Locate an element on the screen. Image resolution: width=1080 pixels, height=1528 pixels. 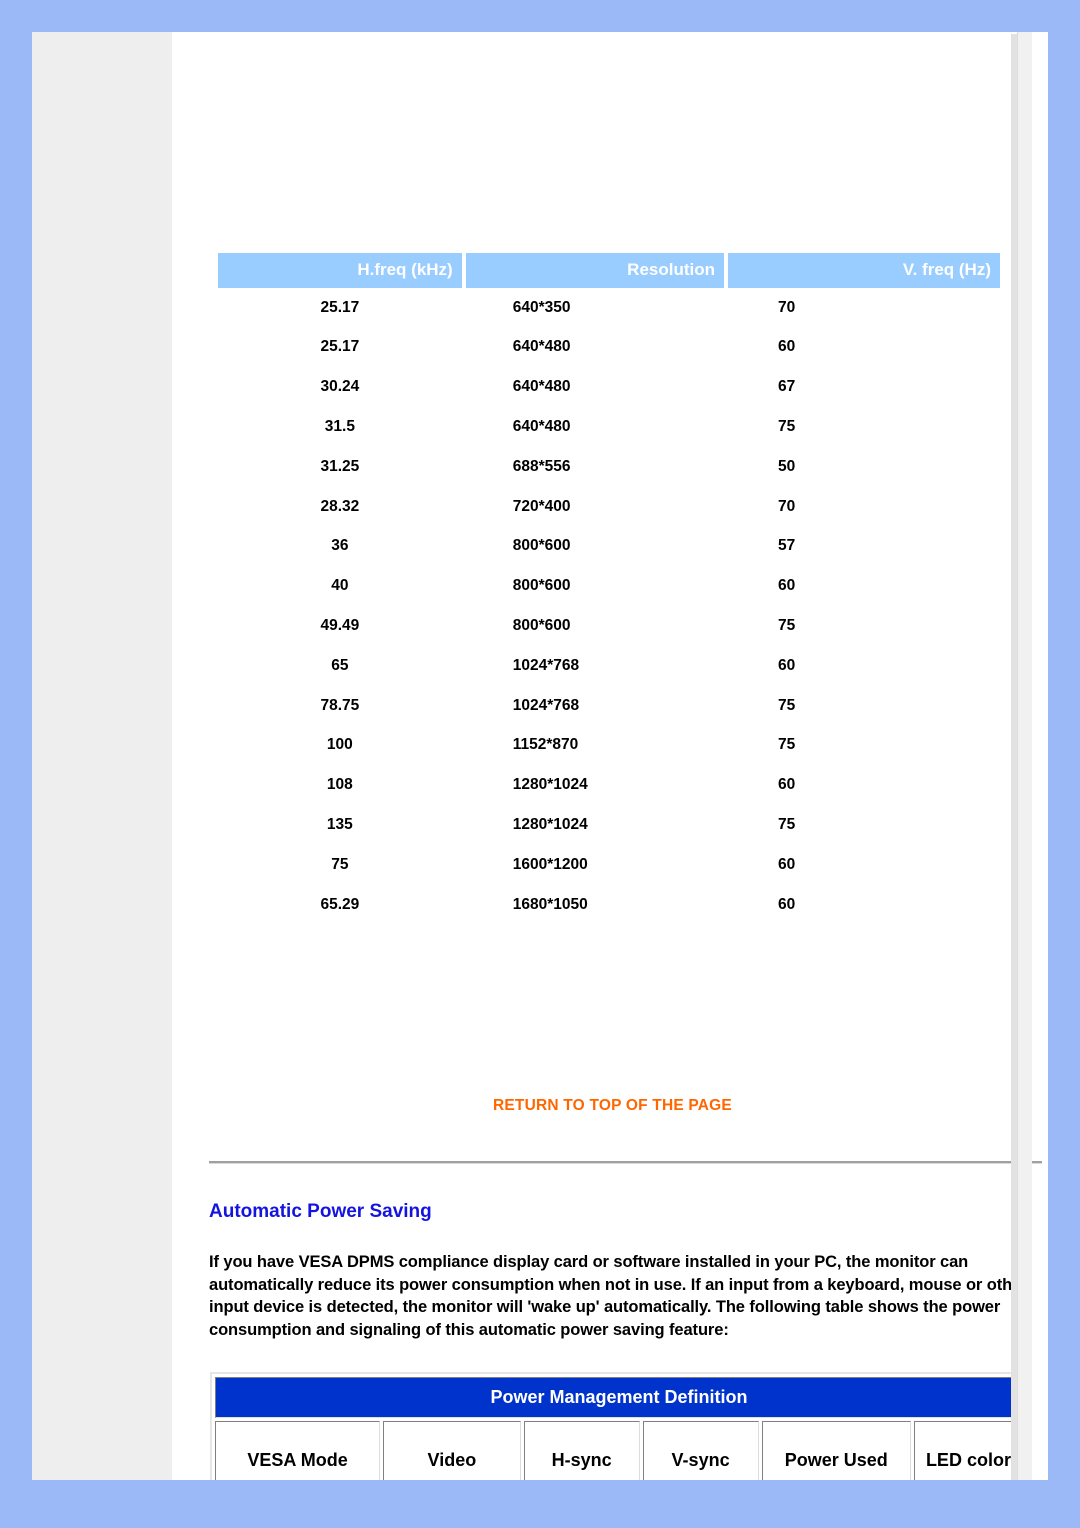
cell-hfreq: 135 is located at coordinates (339, 825).